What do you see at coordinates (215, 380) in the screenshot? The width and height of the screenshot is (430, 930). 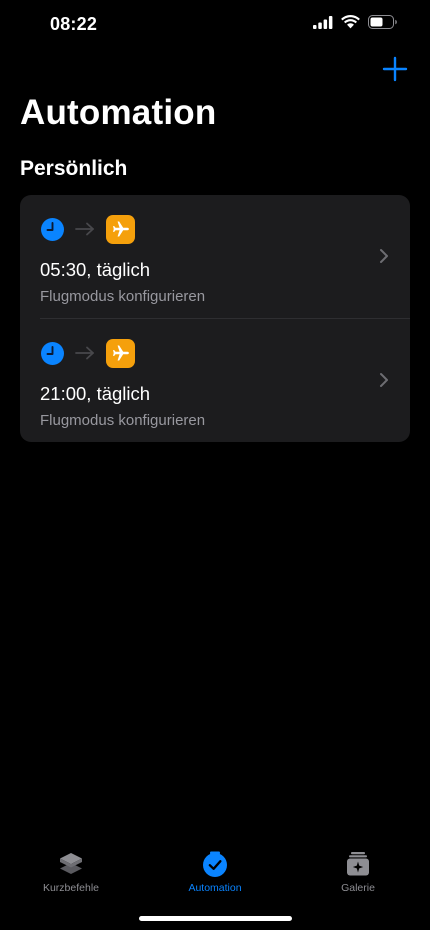 I see `automation-row: 21:00, täglich Flugmodus konfigurieren` at bounding box center [215, 380].